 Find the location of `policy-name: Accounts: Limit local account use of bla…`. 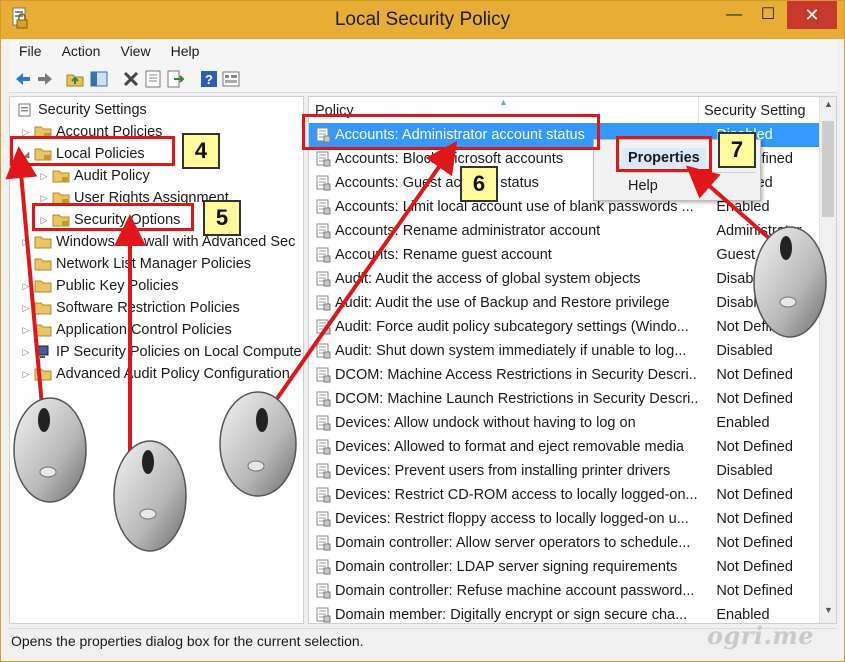

policy-name: Accounts: Limit local account use of bla… is located at coordinates (514, 207).